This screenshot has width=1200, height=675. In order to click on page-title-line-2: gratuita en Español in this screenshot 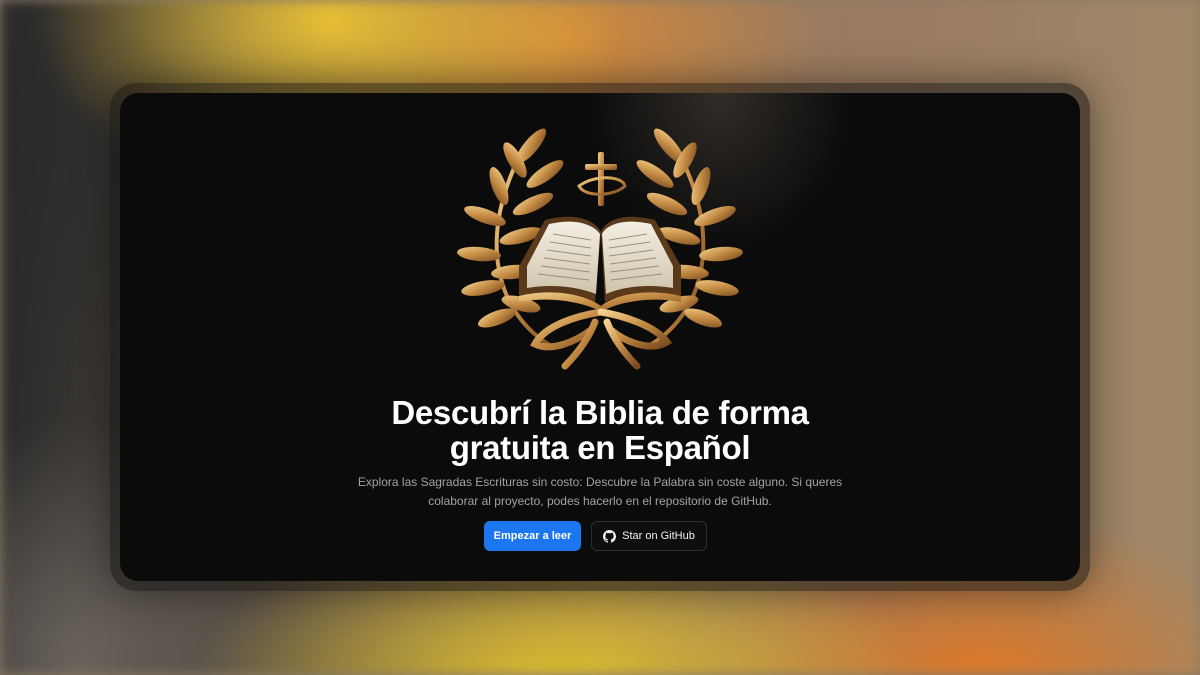, I will do `click(600, 447)`.